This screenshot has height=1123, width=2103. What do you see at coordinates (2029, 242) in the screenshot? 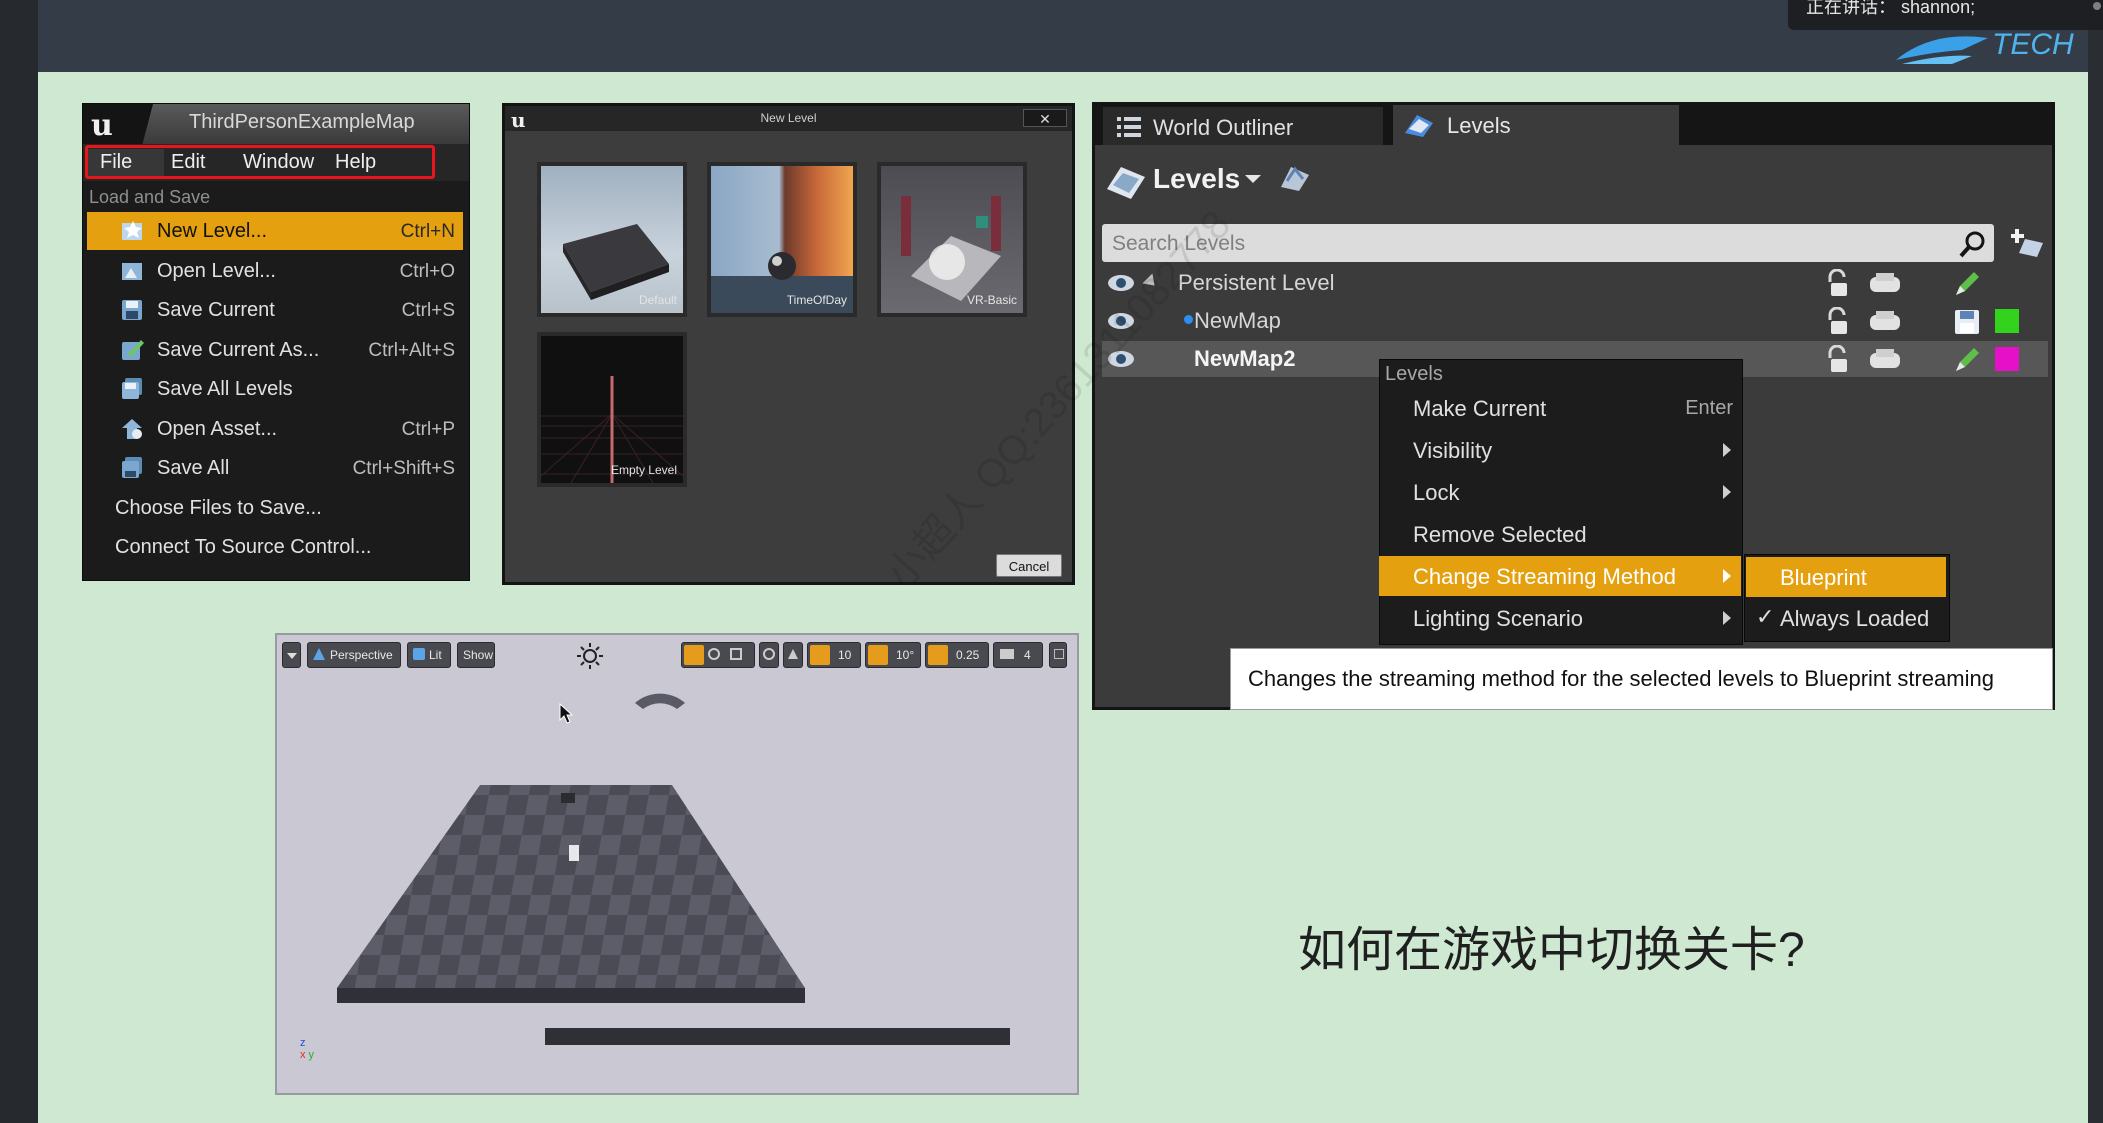
I see `add-level-icon` at bounding box center [2029, 242].